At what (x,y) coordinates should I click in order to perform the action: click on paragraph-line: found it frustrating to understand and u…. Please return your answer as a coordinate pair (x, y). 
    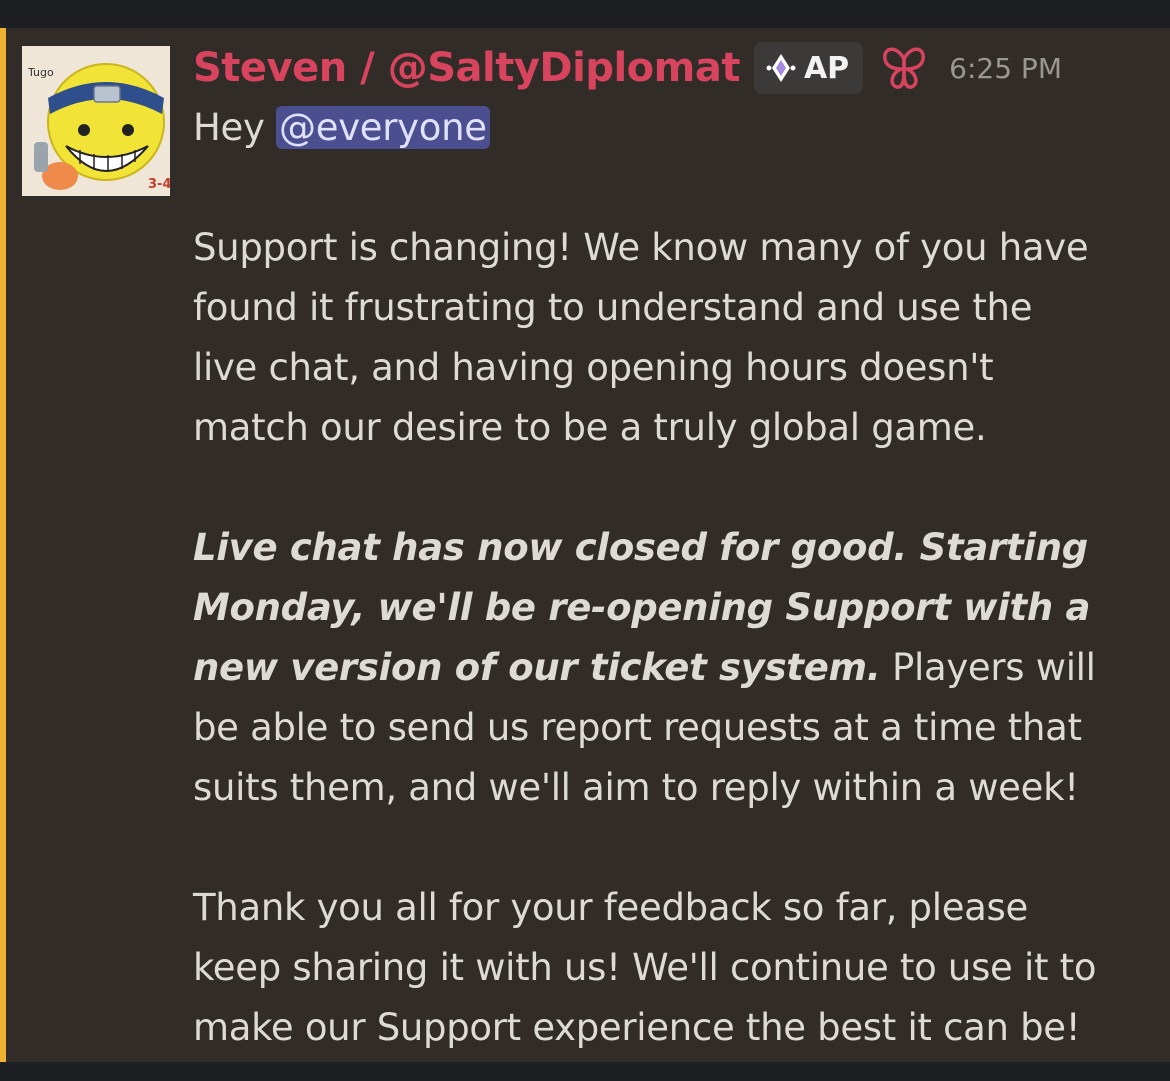
    Looking at the image, I should click on (613, 307).